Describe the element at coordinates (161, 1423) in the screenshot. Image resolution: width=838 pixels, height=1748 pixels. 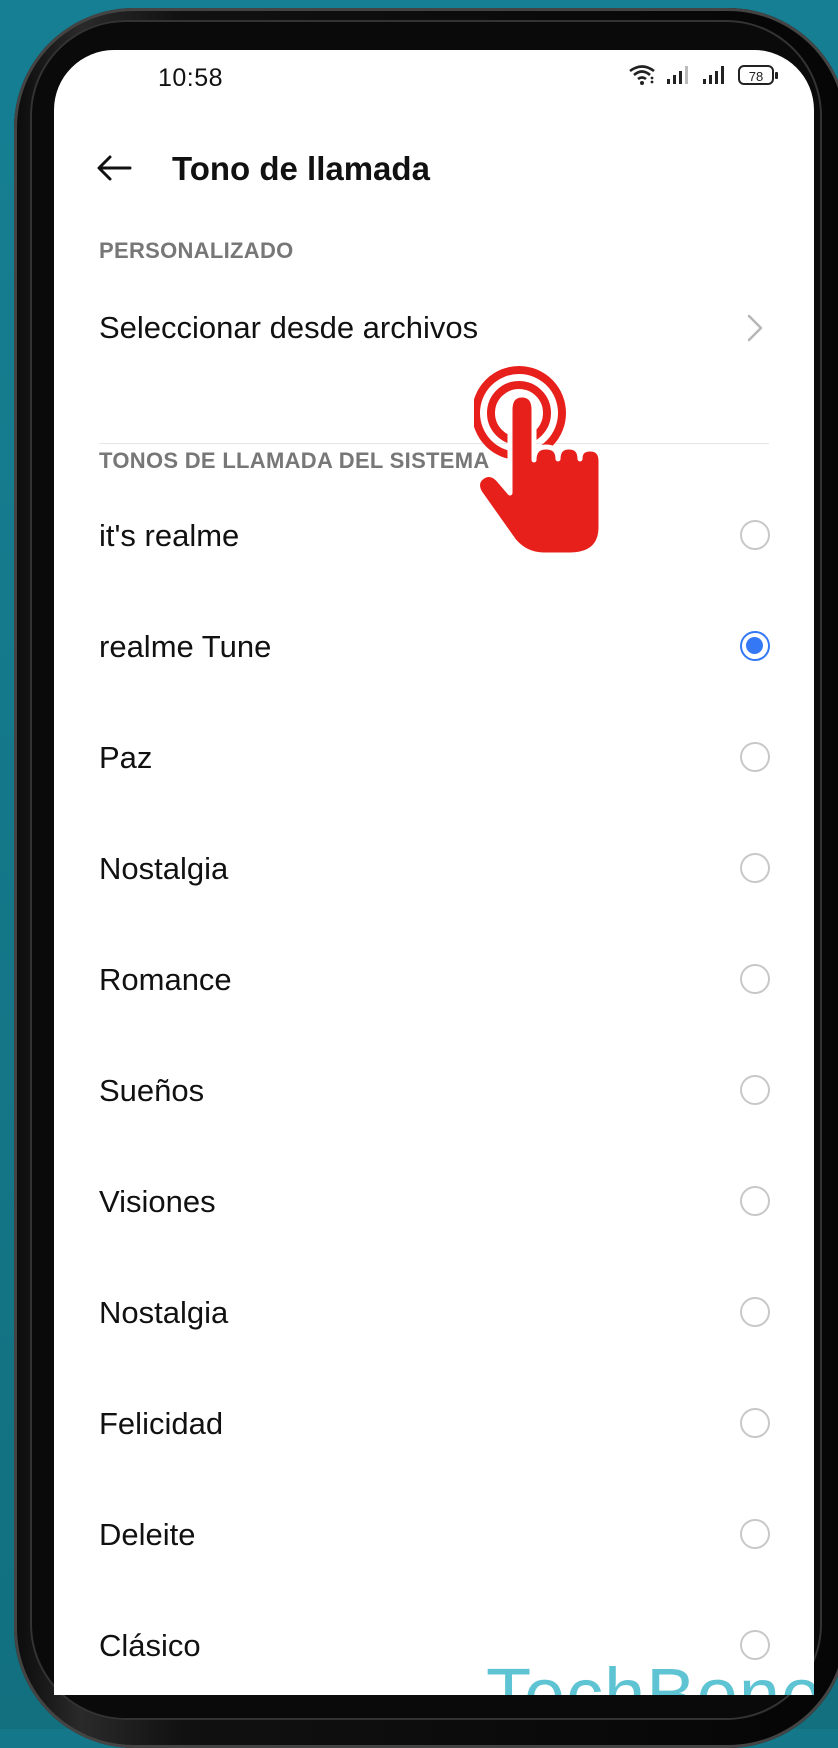
I see `tone-name: Felicidad` at that location.